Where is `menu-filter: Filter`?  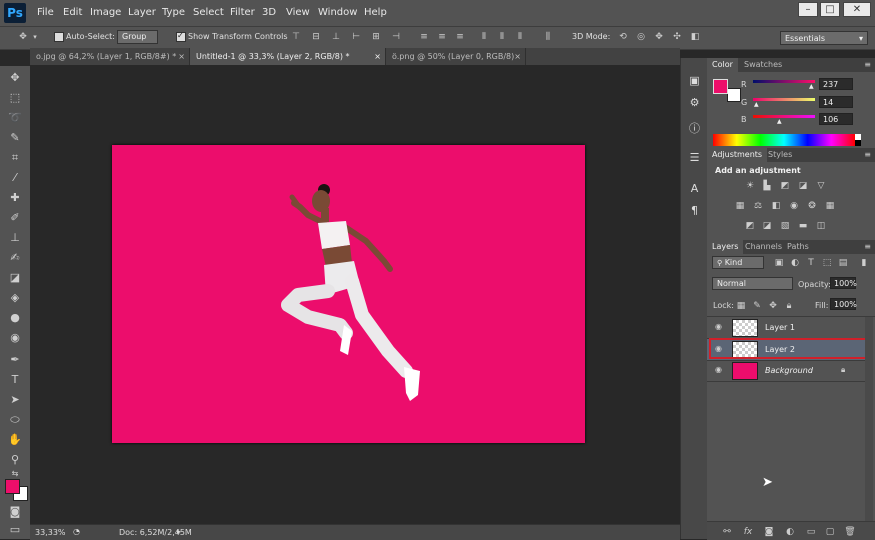 menu-filter: Filter is located at coordinates (242, 12).